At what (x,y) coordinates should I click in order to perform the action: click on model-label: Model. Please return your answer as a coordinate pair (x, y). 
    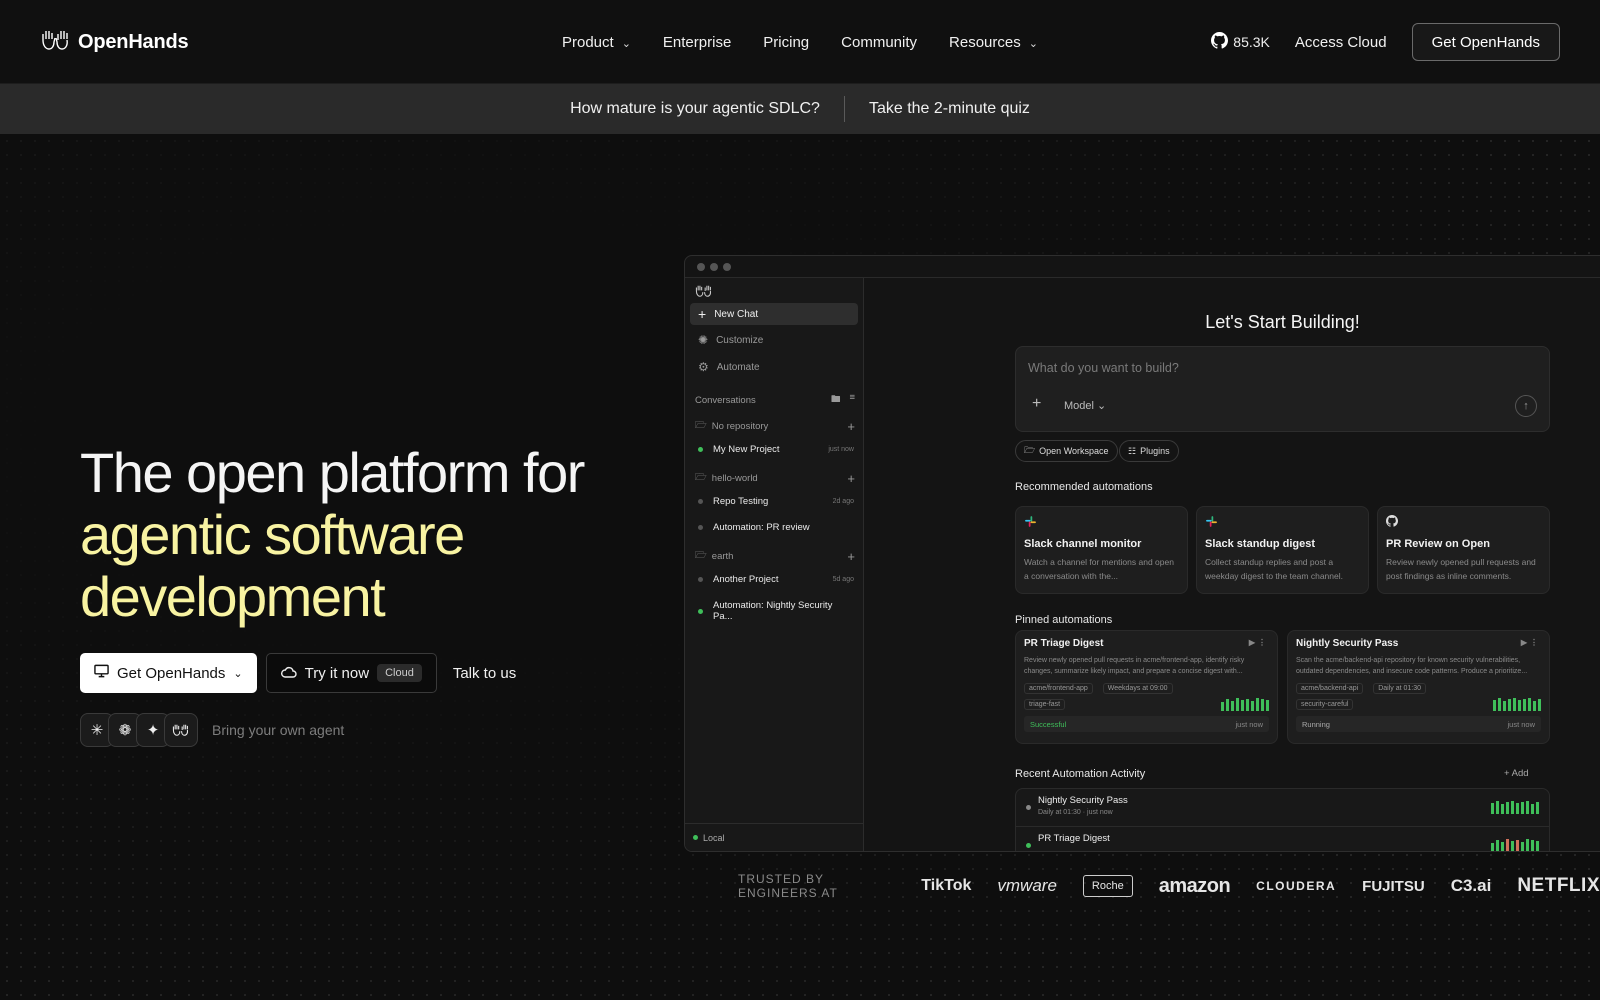
    Looking at the image, I should click on (1079, 406).